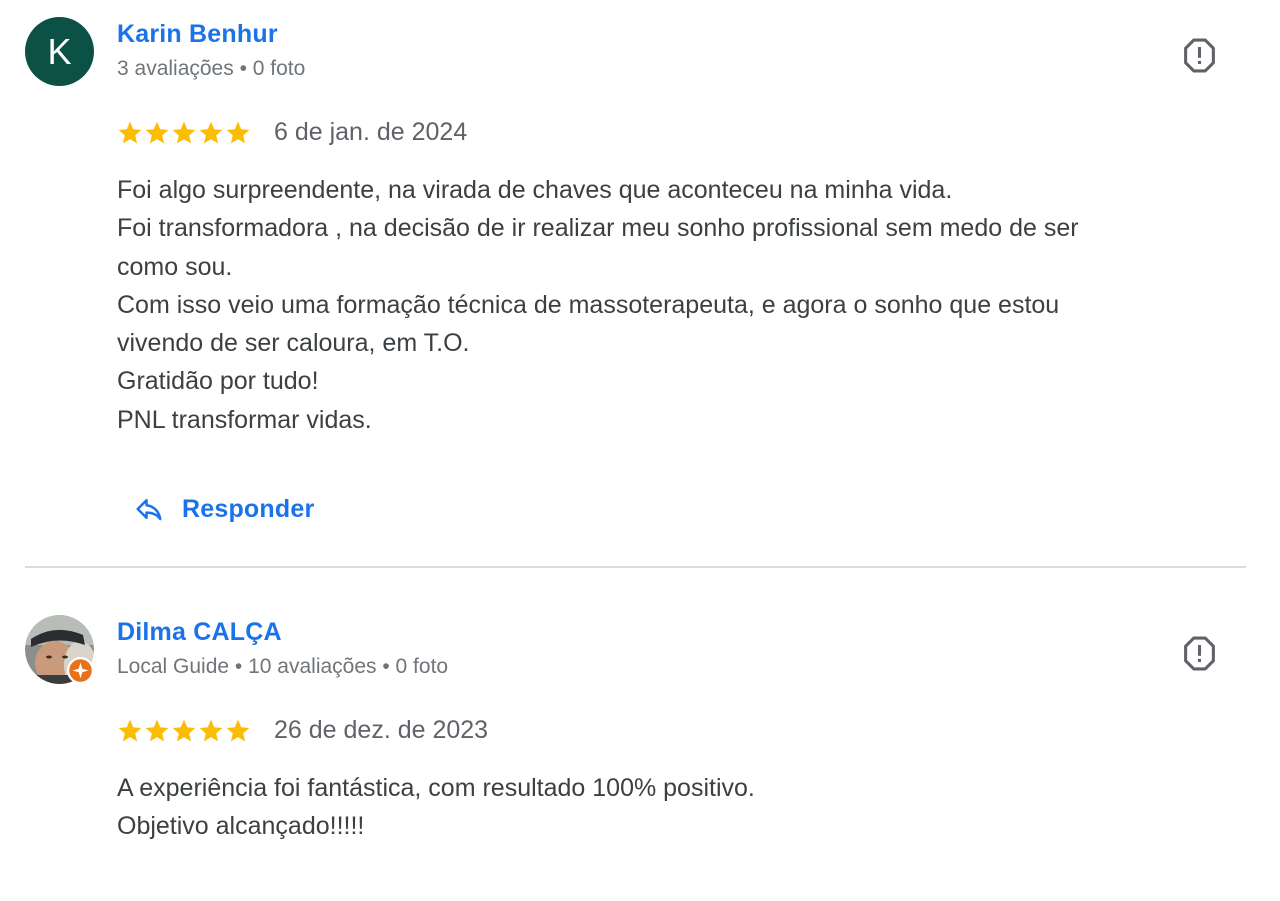  I want to click on local-guide-badge-icon, so click(80, 670).